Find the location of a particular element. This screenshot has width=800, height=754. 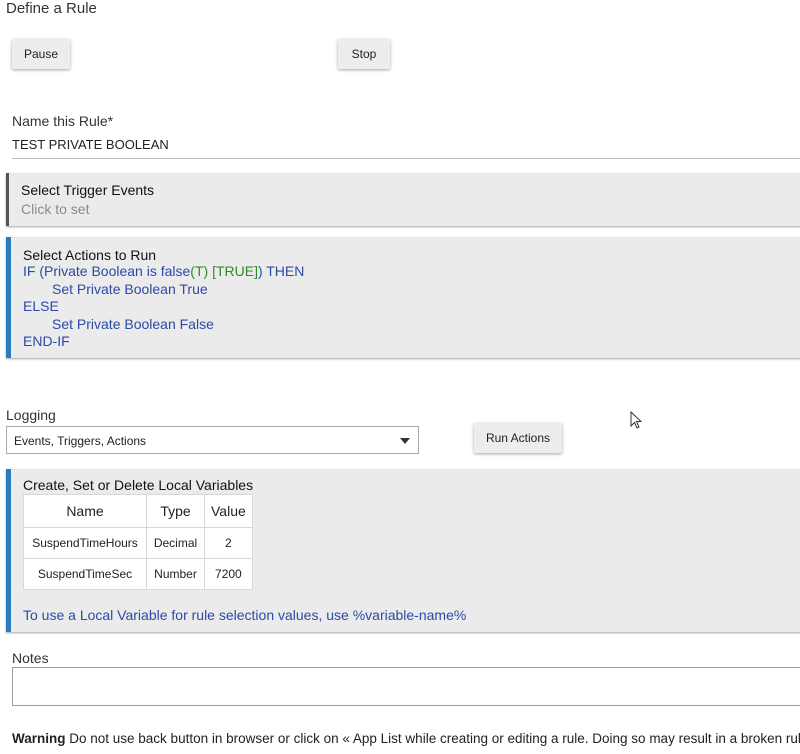

variable-value-cell: 2 is located at coordinates (228, 543).